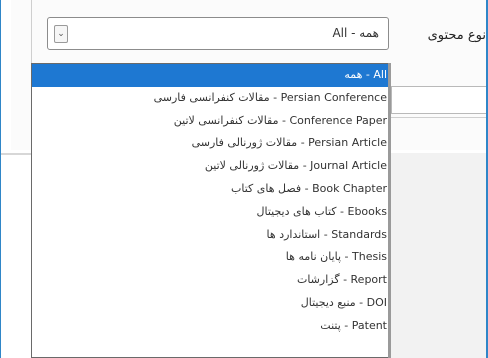 The image size is (488, 358). What do you see at coordinates (438, 100) in the screenshot?
I see `secondary-input` at bounding box center [438, 100].